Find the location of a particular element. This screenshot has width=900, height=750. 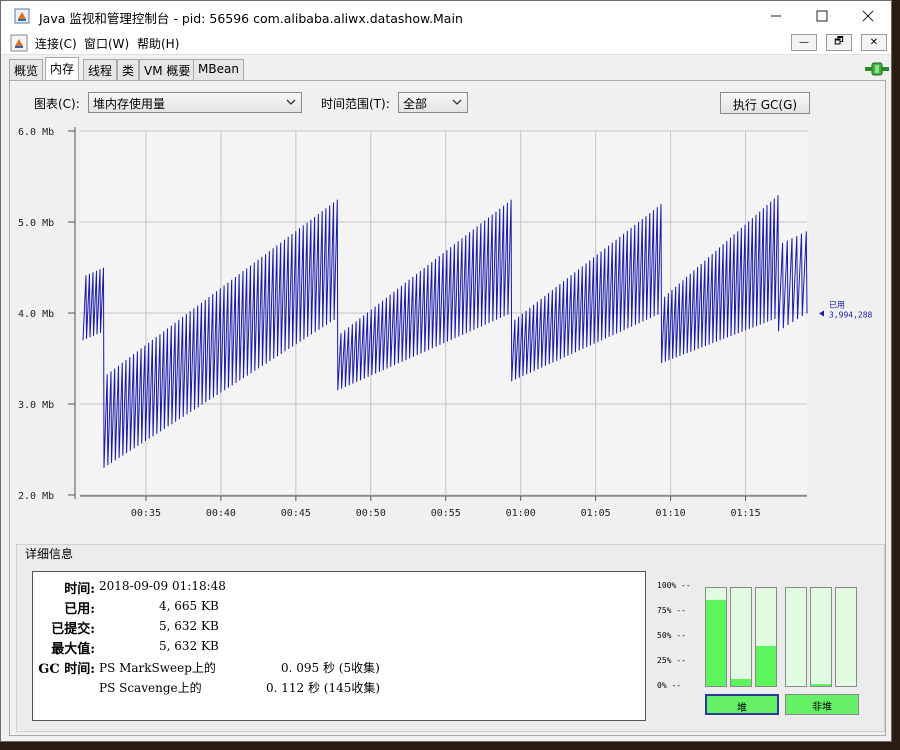

details-title: 详细信息 is located at coordinates (49, 554).